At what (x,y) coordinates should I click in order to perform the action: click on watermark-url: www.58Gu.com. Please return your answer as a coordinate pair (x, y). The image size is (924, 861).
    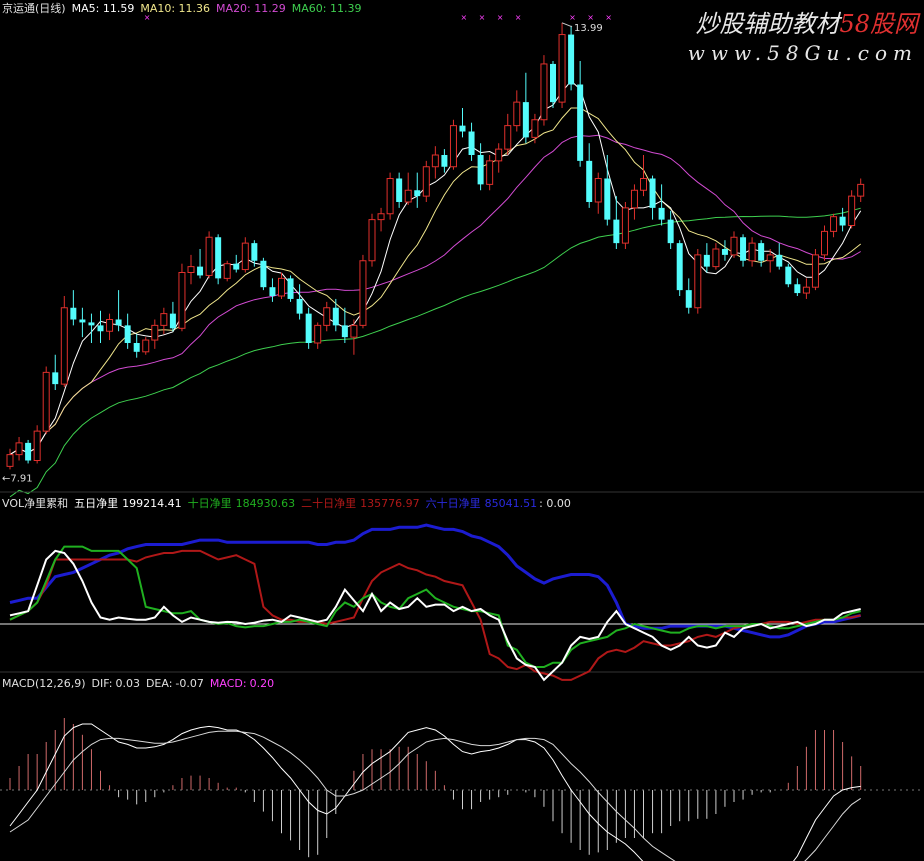
    Looking at the image, I should click on (802, 53).